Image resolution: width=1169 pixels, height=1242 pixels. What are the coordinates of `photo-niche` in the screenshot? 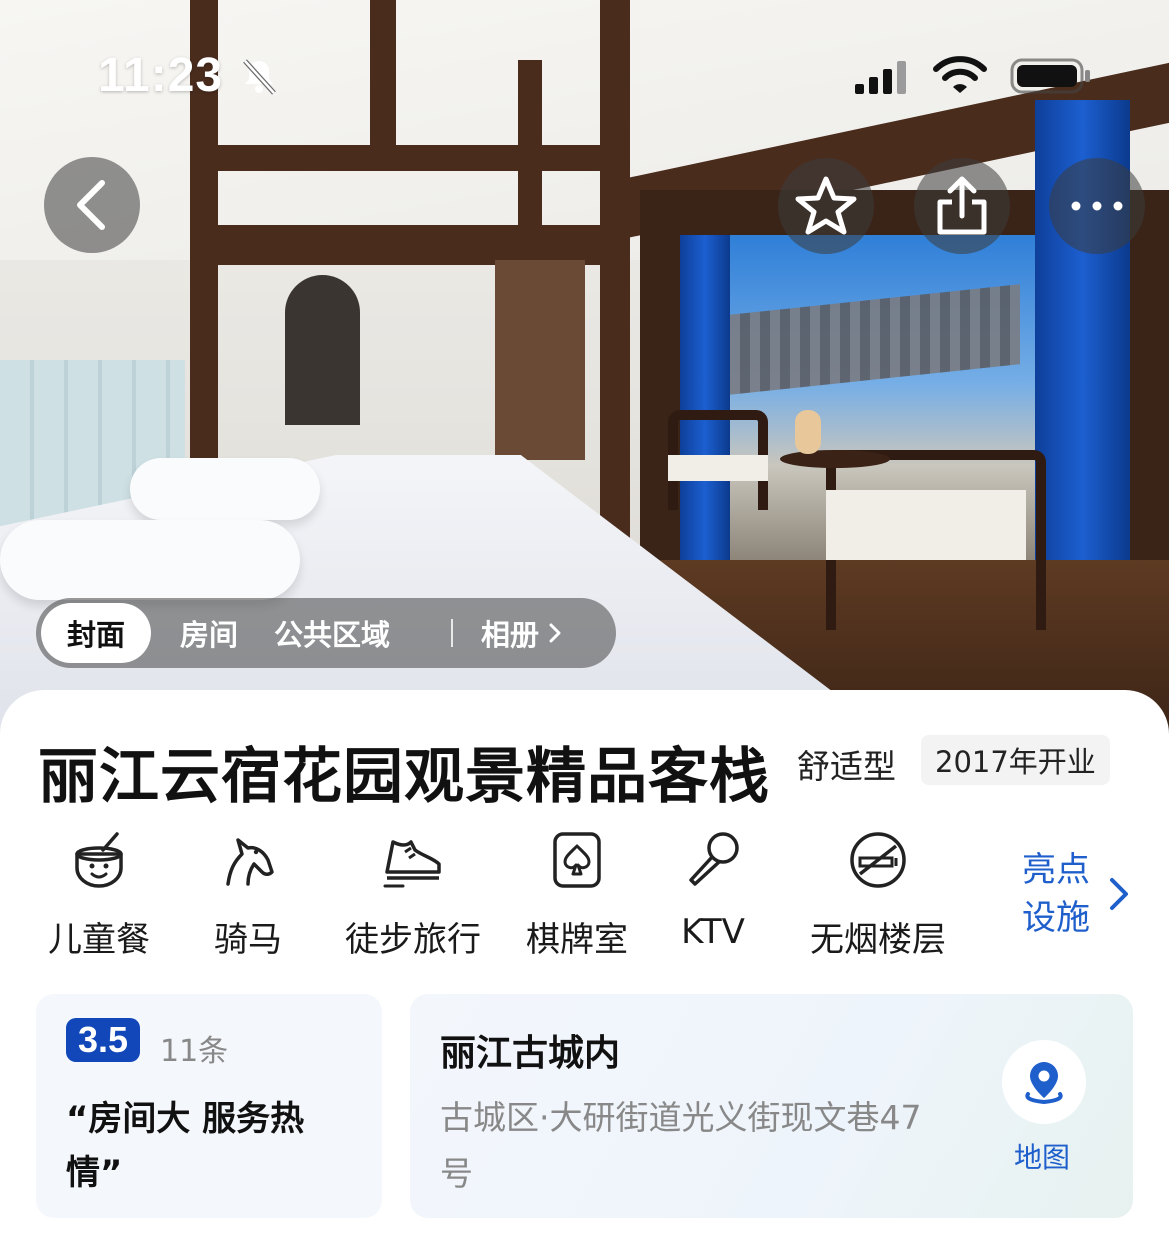 It's located at (322, 350).